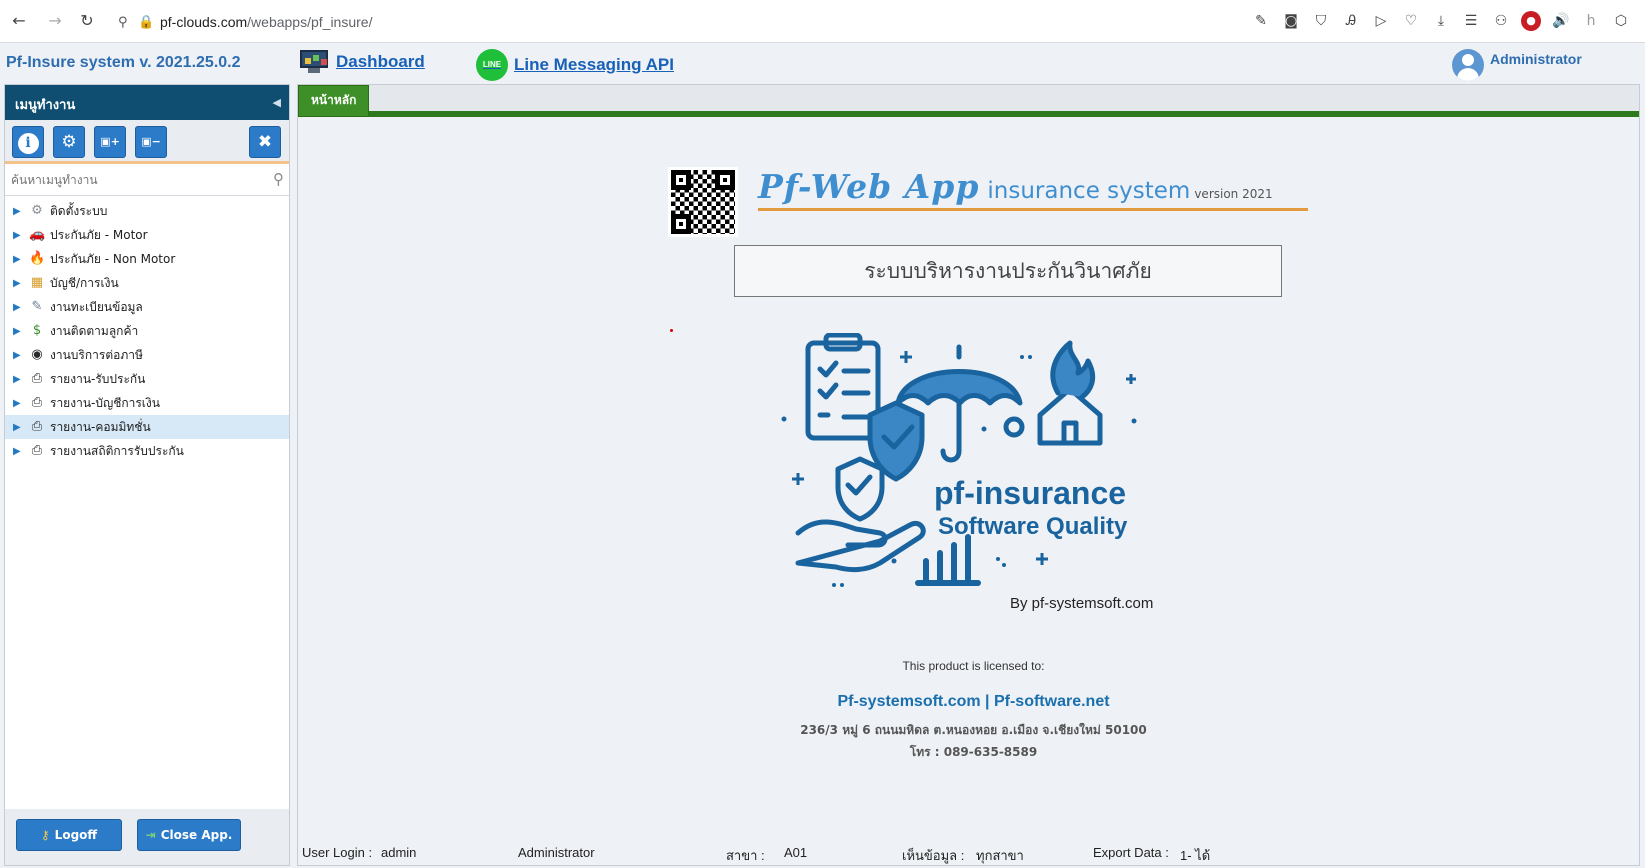 The image size is (1645, 868). Describe the element at coordinates (105, 402) in the screenshot. I see `menu-item-label: รายงาน-บัญชีการเงิน` at that location.